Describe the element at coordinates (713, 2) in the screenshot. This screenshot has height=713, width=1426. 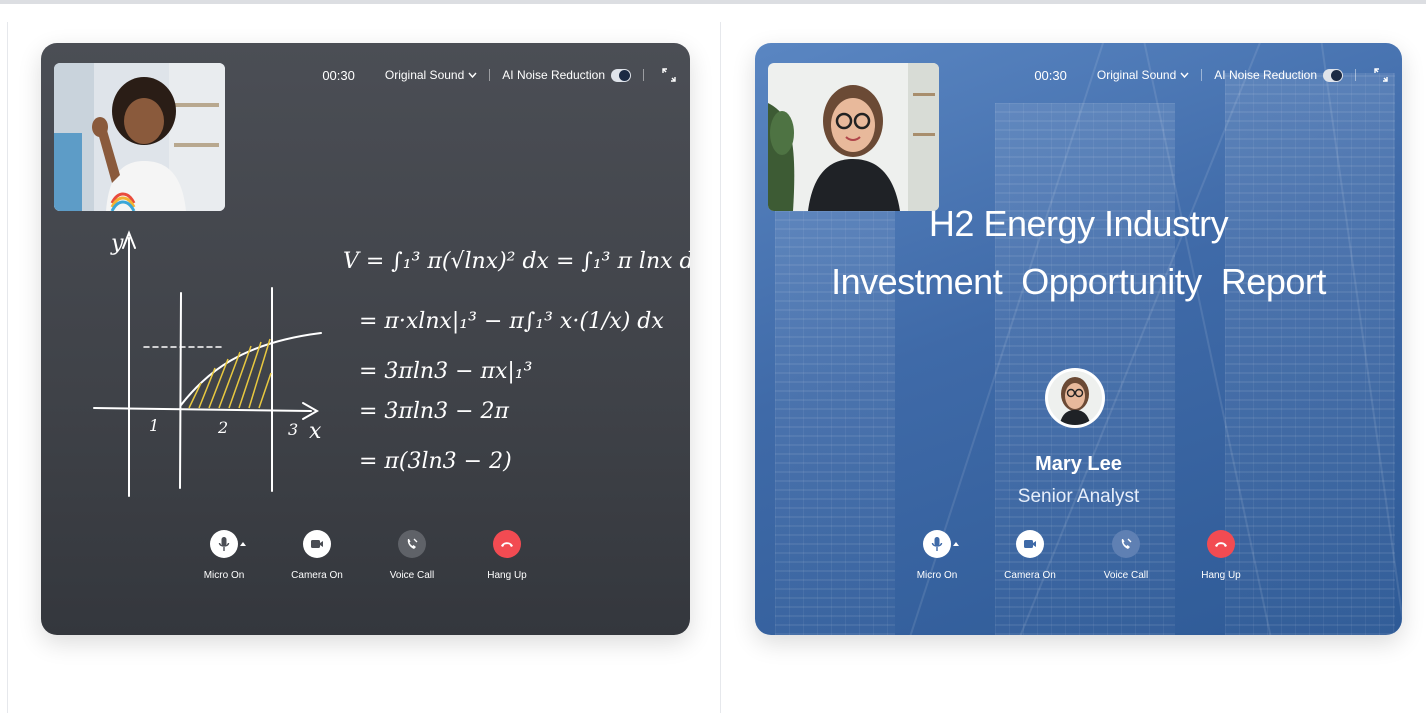
I see `top-divider` at that location.